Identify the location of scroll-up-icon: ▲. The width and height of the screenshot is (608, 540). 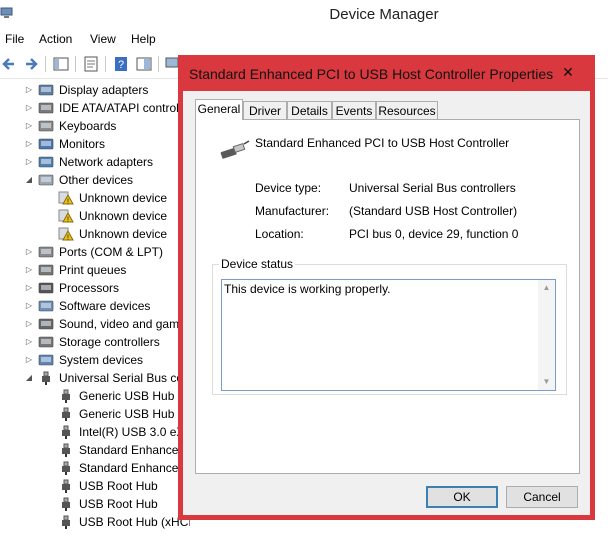
(546, 288).